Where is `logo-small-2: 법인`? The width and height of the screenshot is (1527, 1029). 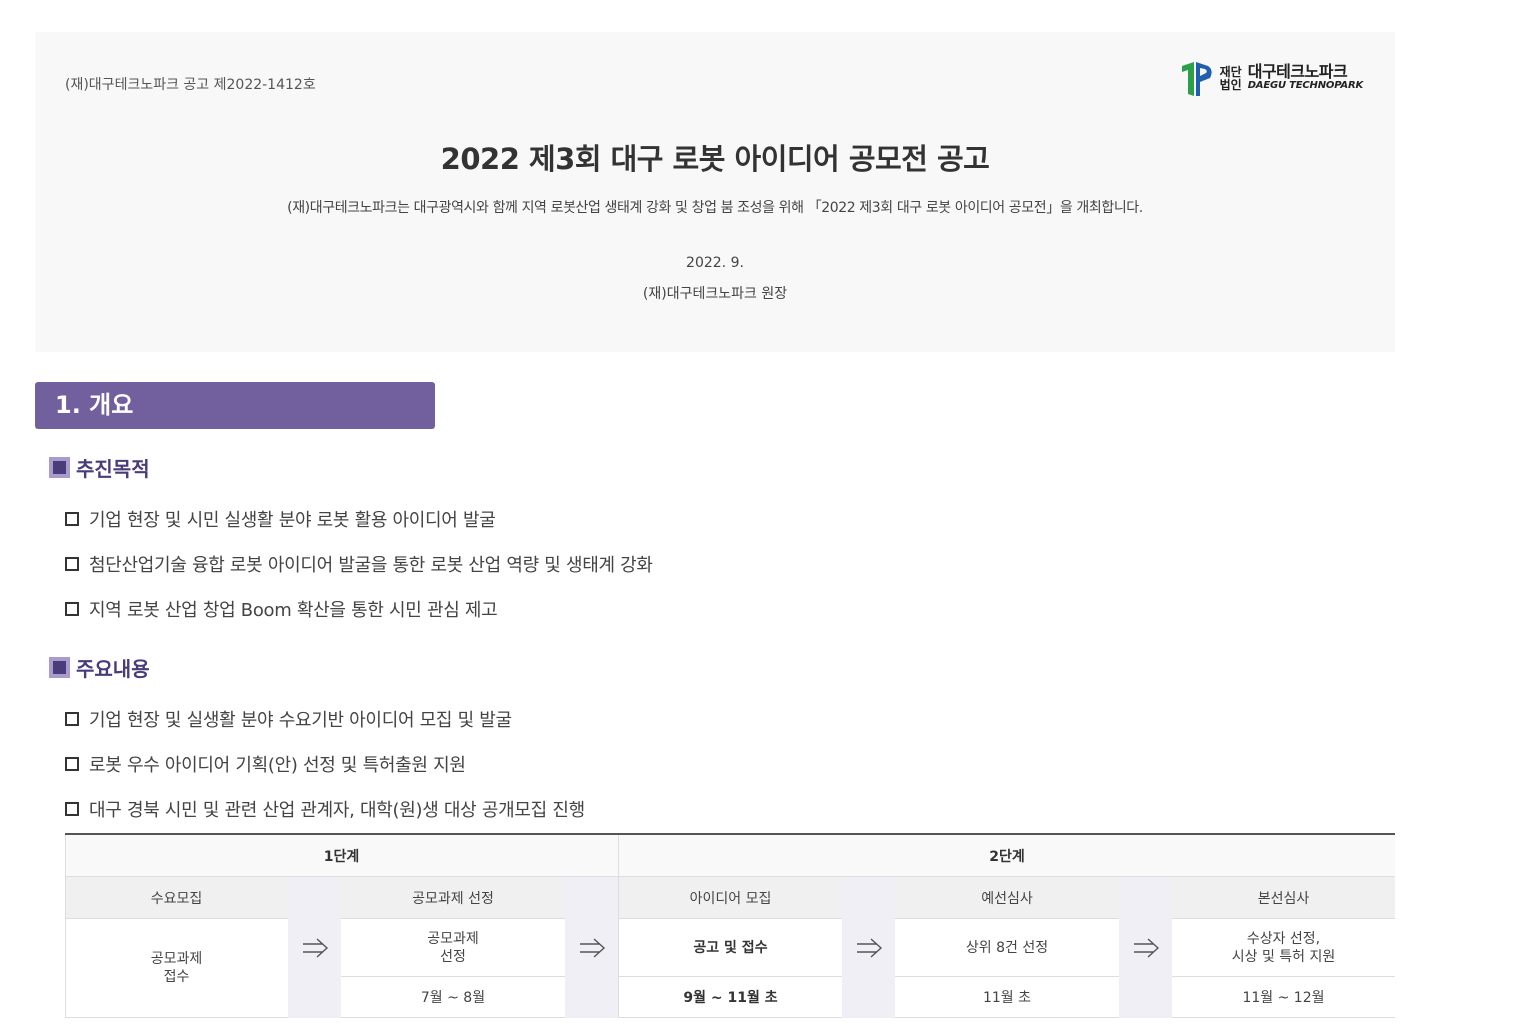 logo-small-2: 법인 is located at coordinates (1230, 85).